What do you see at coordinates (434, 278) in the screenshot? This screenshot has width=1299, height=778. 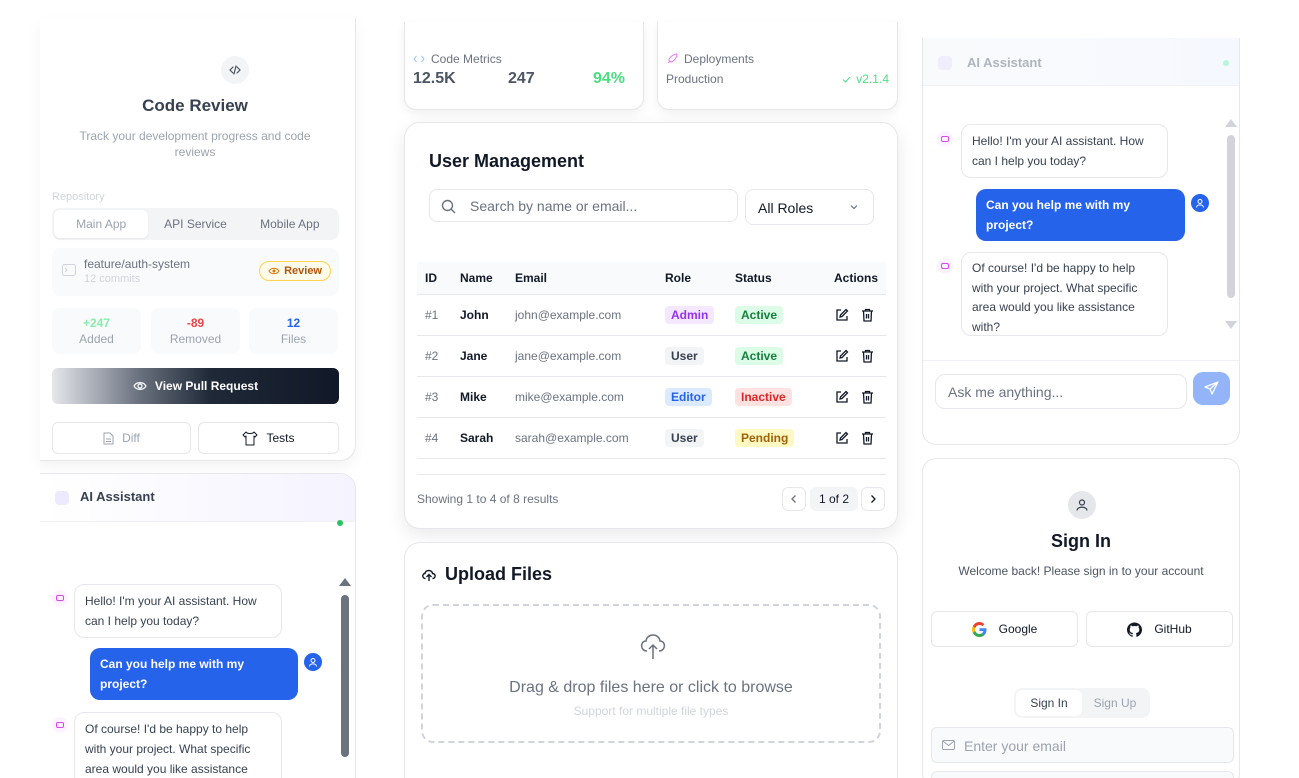 I see `column-header-id: ID` at bounding box center [434, 278].